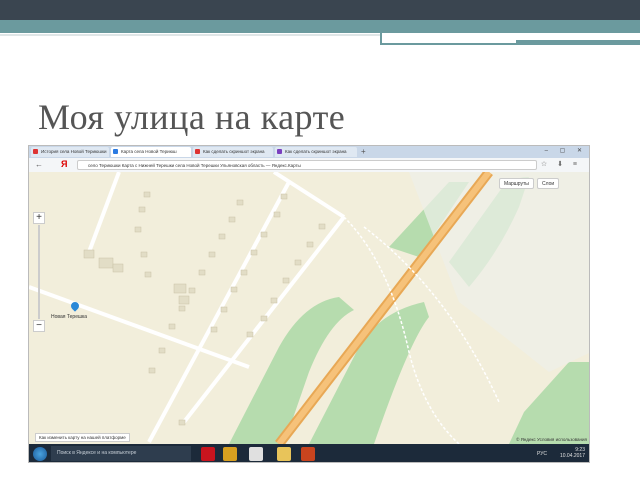 Image resolution: width=640 pixels, height=480 pixels. I want to click on zoom-out-button: −, so click(39, 326).